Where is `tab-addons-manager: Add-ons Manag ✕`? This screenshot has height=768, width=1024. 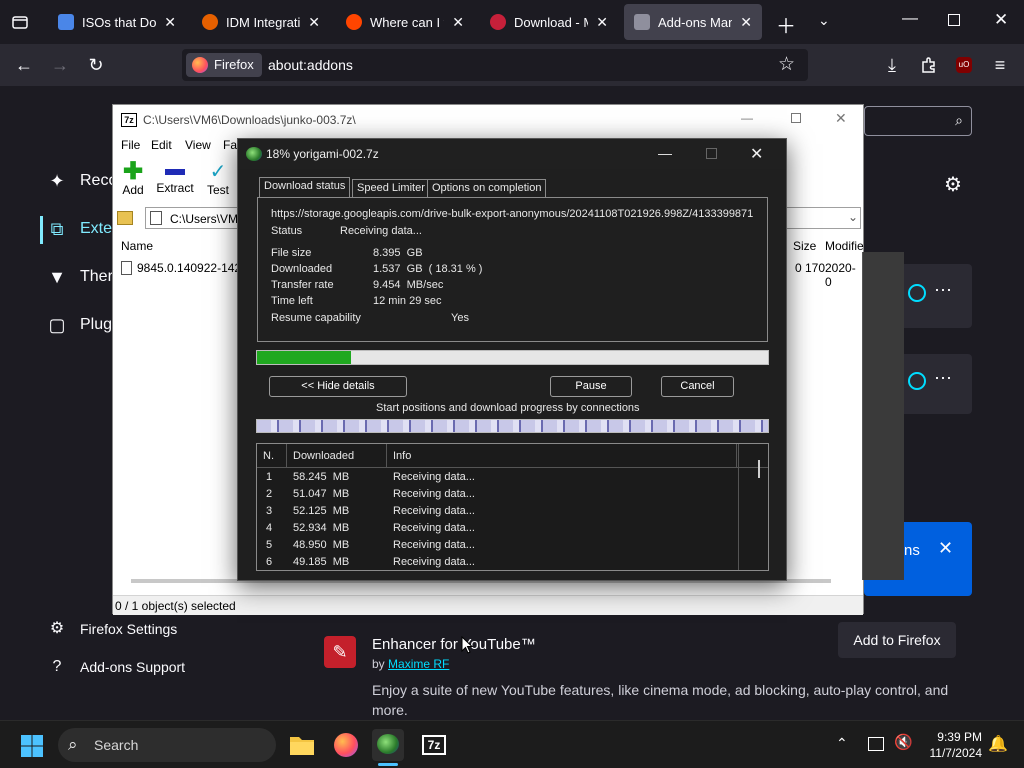 tab-addons-manager: Add-ons Manag ✕ is located at coordinates (693, 22).